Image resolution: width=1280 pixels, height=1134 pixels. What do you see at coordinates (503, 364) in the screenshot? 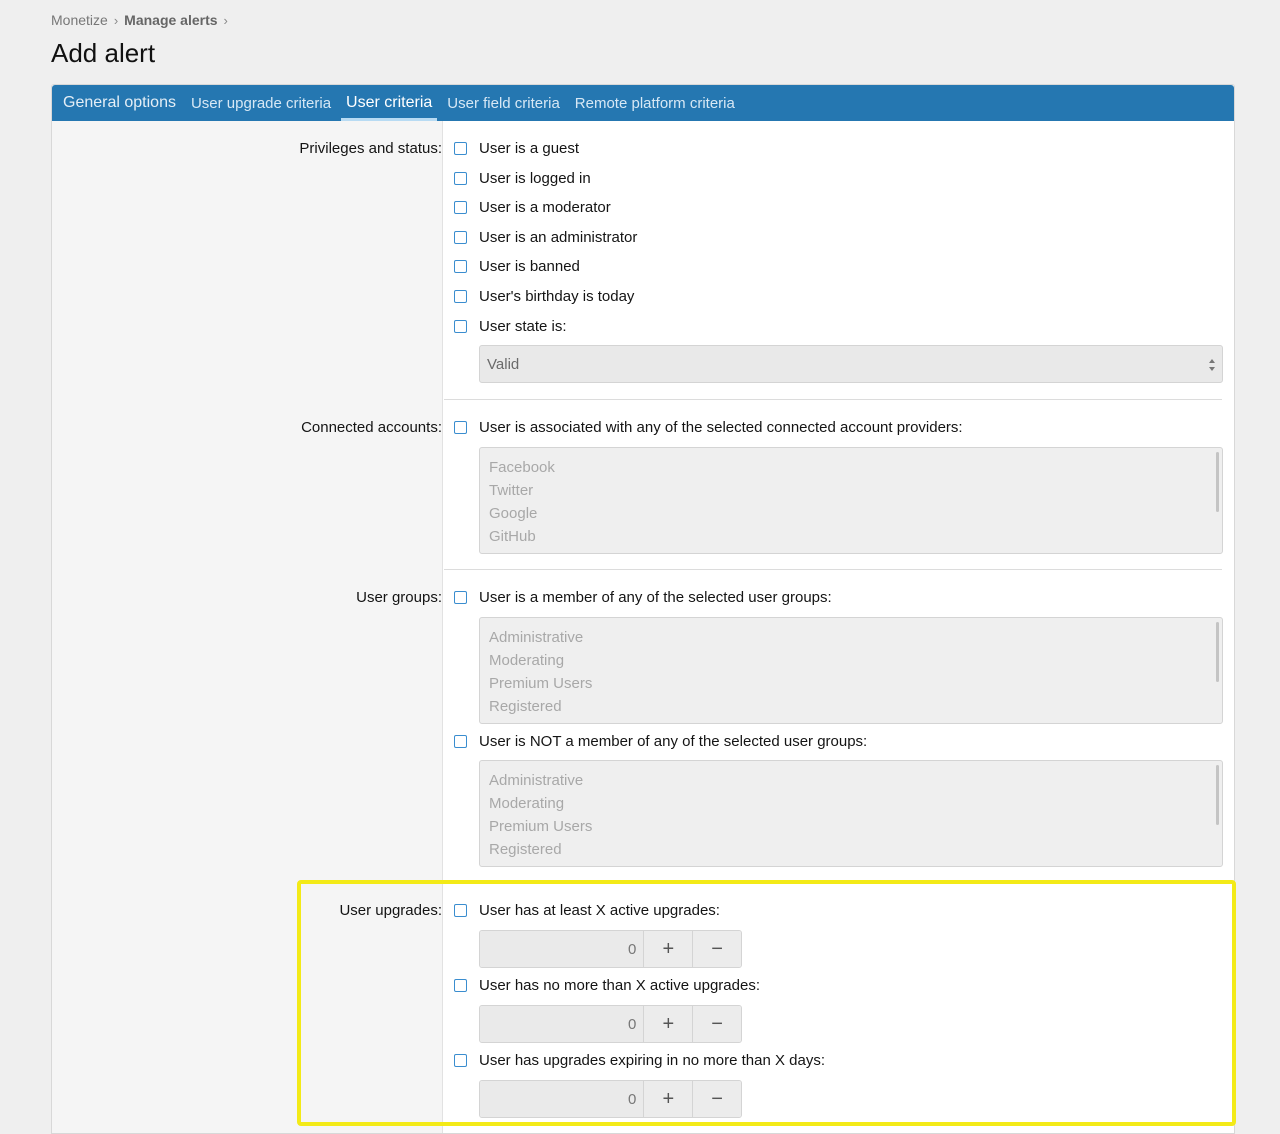
I see `user-state-select-value: Valid` at bounding box center [503, 364].